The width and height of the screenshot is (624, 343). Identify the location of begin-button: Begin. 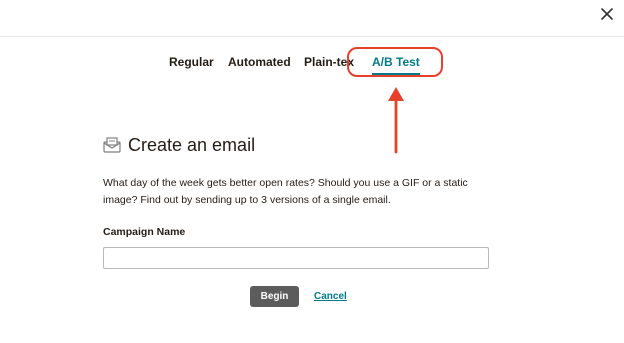
(274, 296).